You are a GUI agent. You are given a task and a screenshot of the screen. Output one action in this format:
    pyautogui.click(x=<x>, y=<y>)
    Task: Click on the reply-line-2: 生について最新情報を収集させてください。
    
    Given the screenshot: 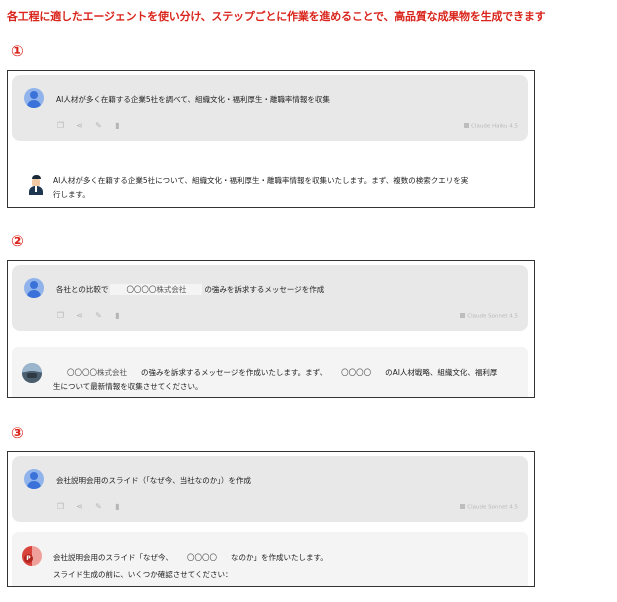 What is the action you would take?
    pyautogui.click(x=128, y=386)
    